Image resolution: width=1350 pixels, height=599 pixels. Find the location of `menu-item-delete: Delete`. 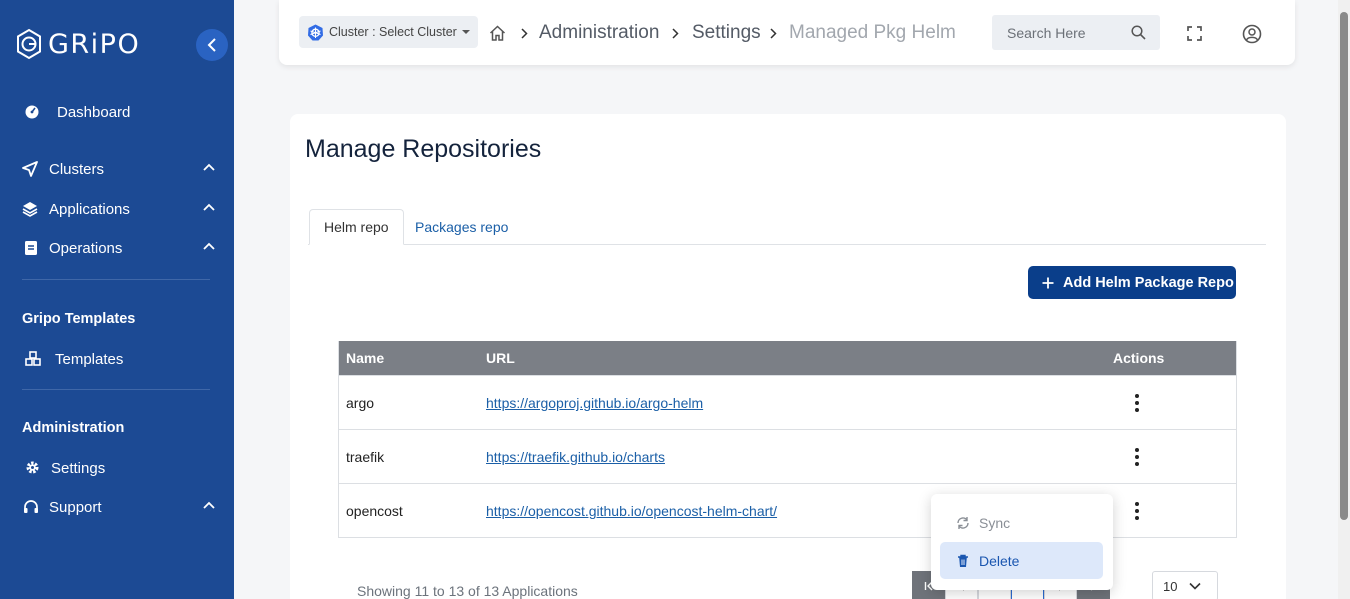

menu-item-delete: Delete is located at coordinates (1021, 560).